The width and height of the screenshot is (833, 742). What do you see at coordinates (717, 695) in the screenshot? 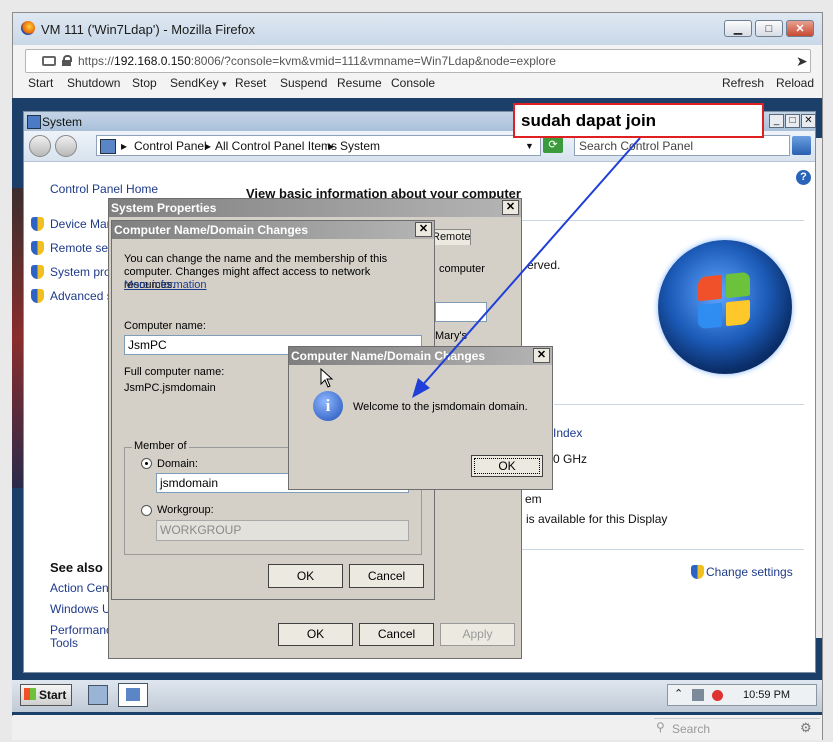
I see `tray-volume-icon` at bounding box center [717, 695].